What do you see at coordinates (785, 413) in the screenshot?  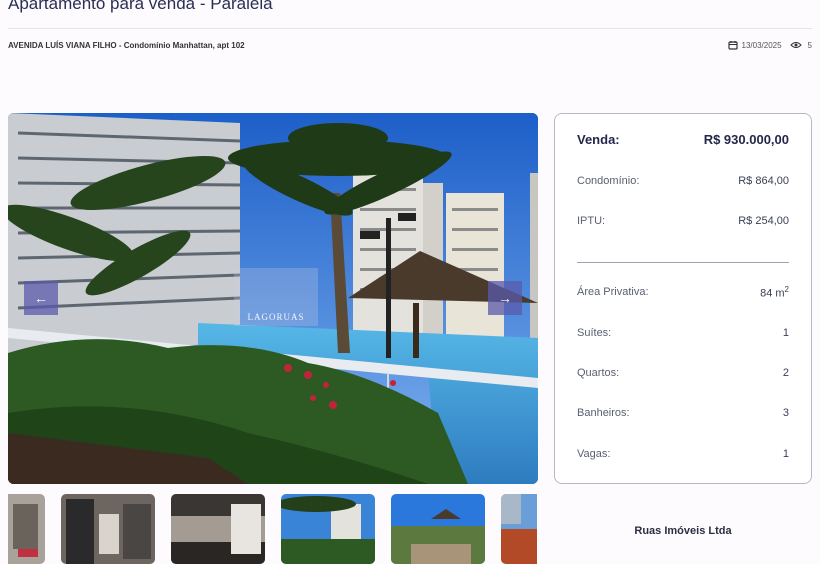 I see `baths-value: 3` at bounding box center [785, 413].